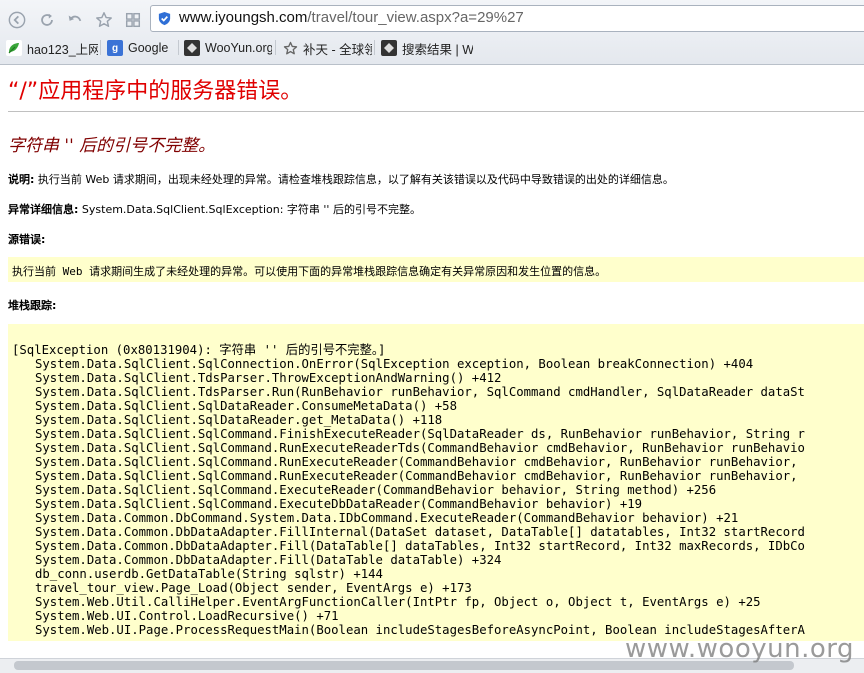  I want to click on back-arrow-icon, so click(17, 20).